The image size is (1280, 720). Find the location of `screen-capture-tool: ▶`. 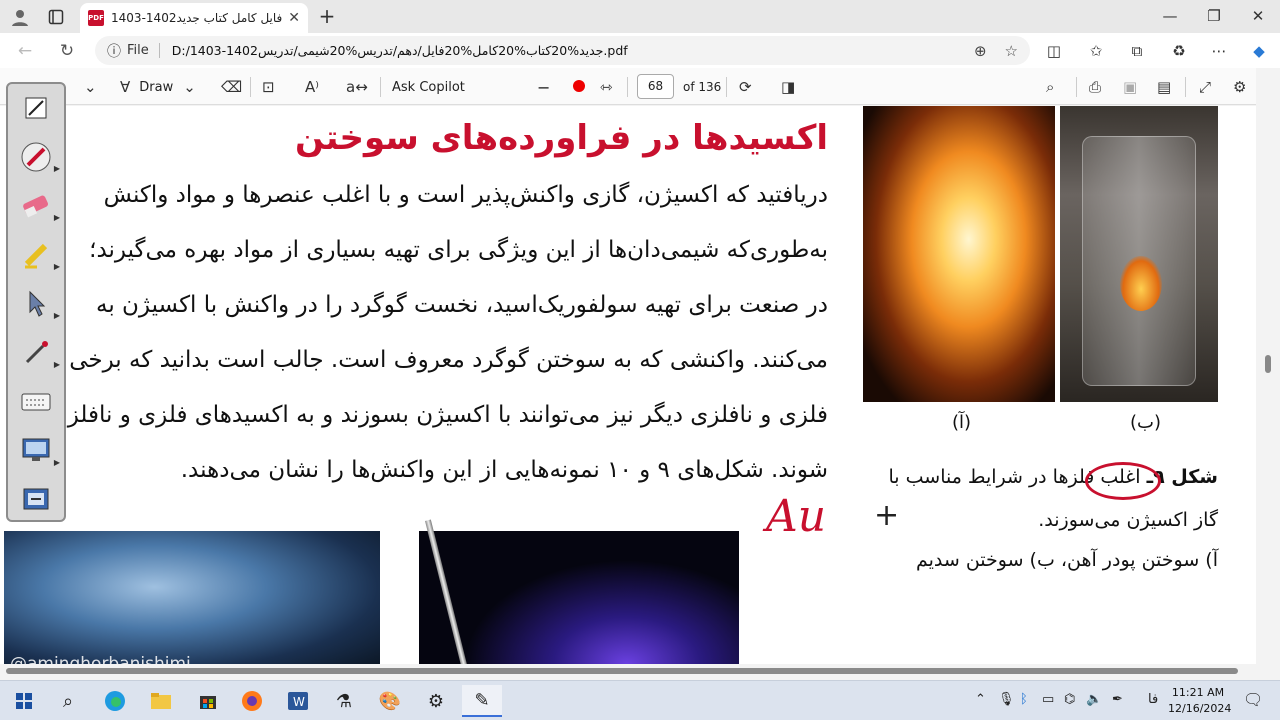

screen-capture-tool: ▶ is located at coordinates (39, 451).